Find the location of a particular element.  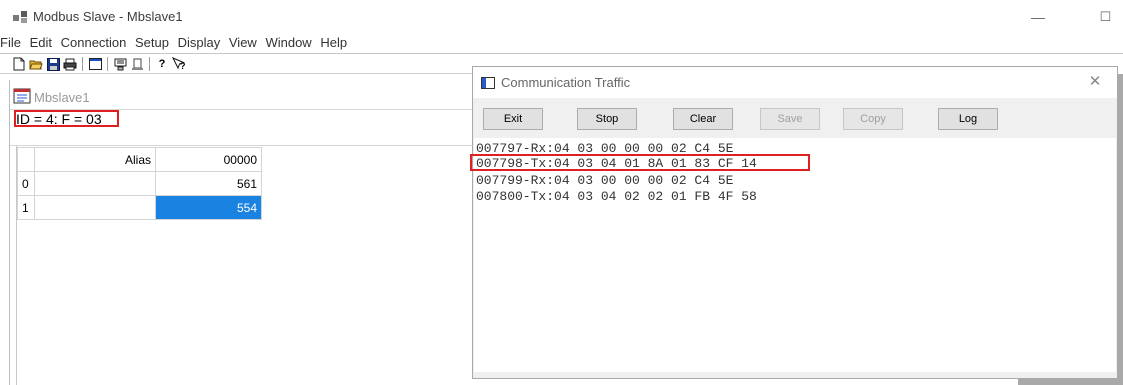

menu-file: File is located at coordinates (10, 42).